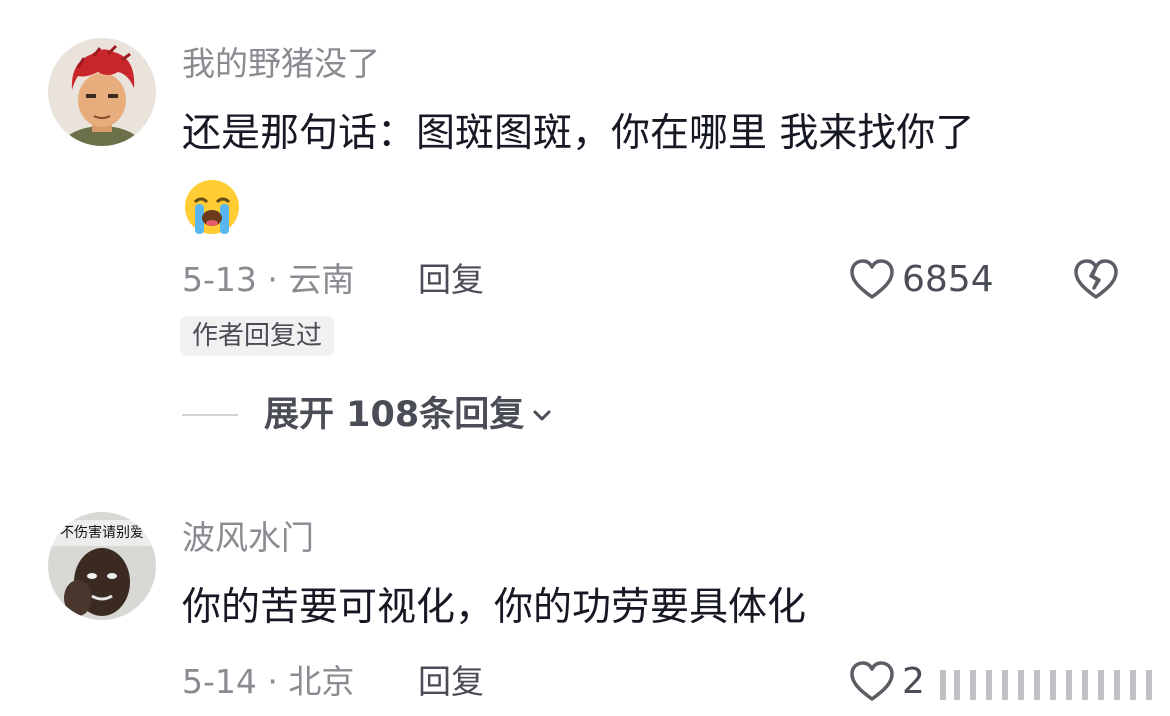 The width and height of the screenshot is (1170, 716). I want to click on comment-username: 我的野猪没了, so click(281, 64).